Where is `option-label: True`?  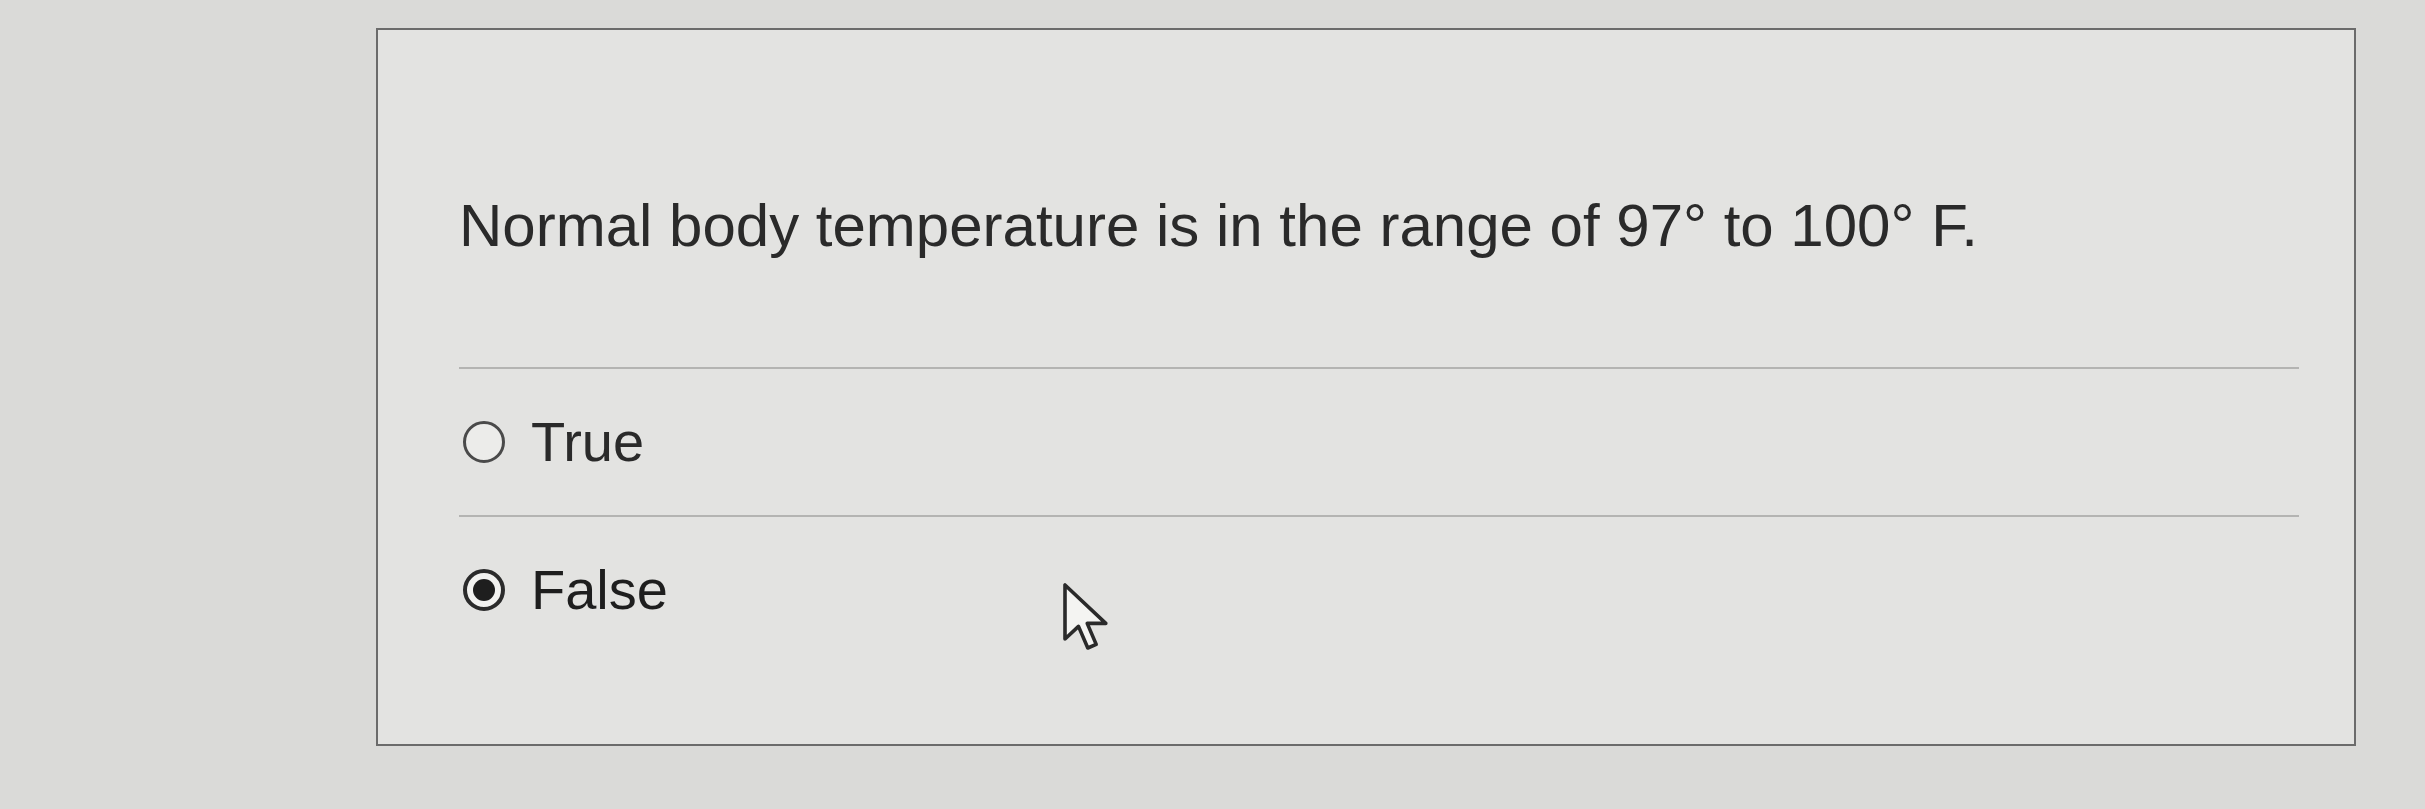
option-label: True is located at coordinates (588, 442).